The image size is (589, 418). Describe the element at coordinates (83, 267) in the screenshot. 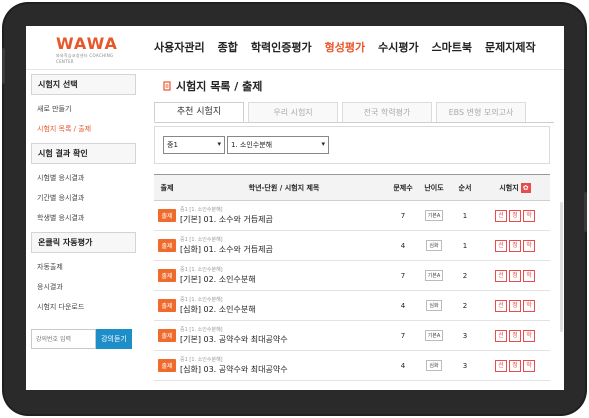

I see `sidebar-item: 자동출제` at that location.